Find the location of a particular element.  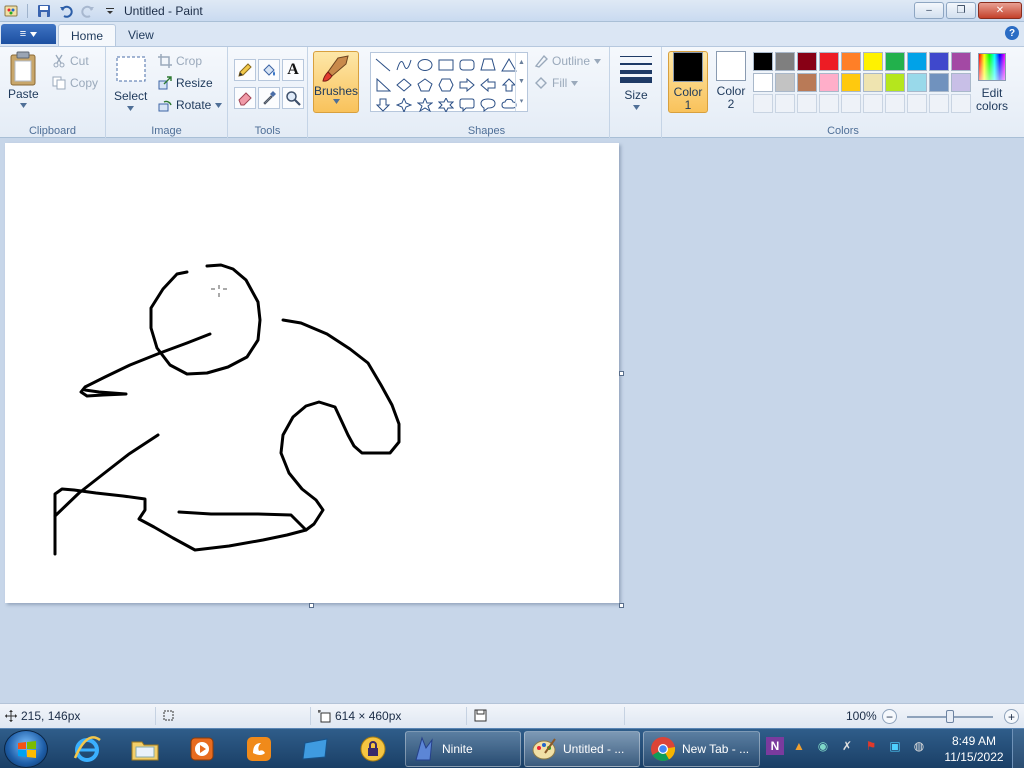

right-arrow-shape-icon is located at coordinates (467, 84).